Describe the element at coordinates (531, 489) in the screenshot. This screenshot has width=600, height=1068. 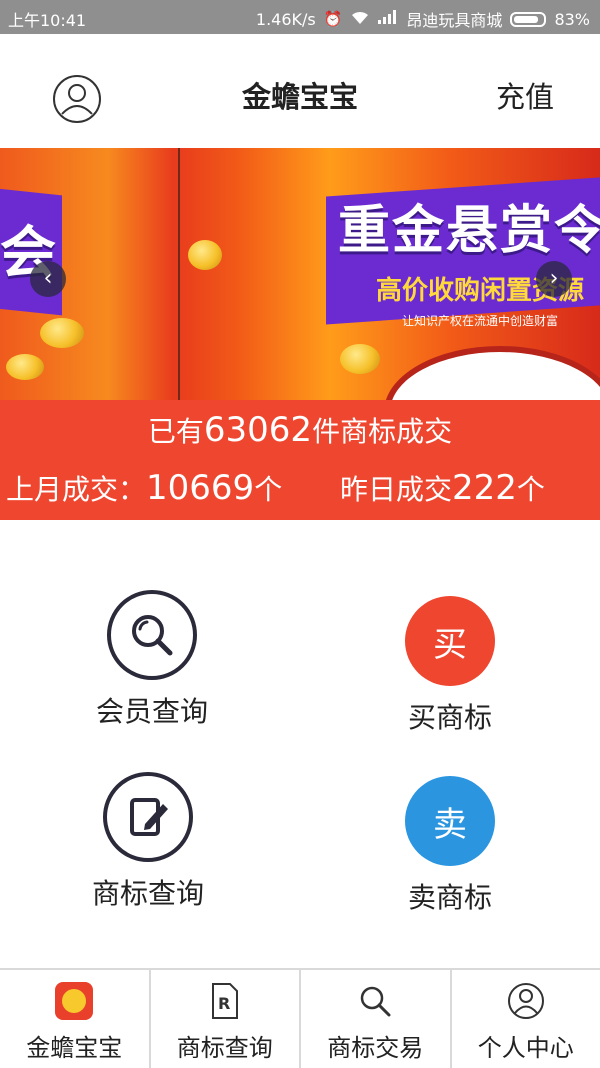
I see `yesterday-unit: 个` at that location.